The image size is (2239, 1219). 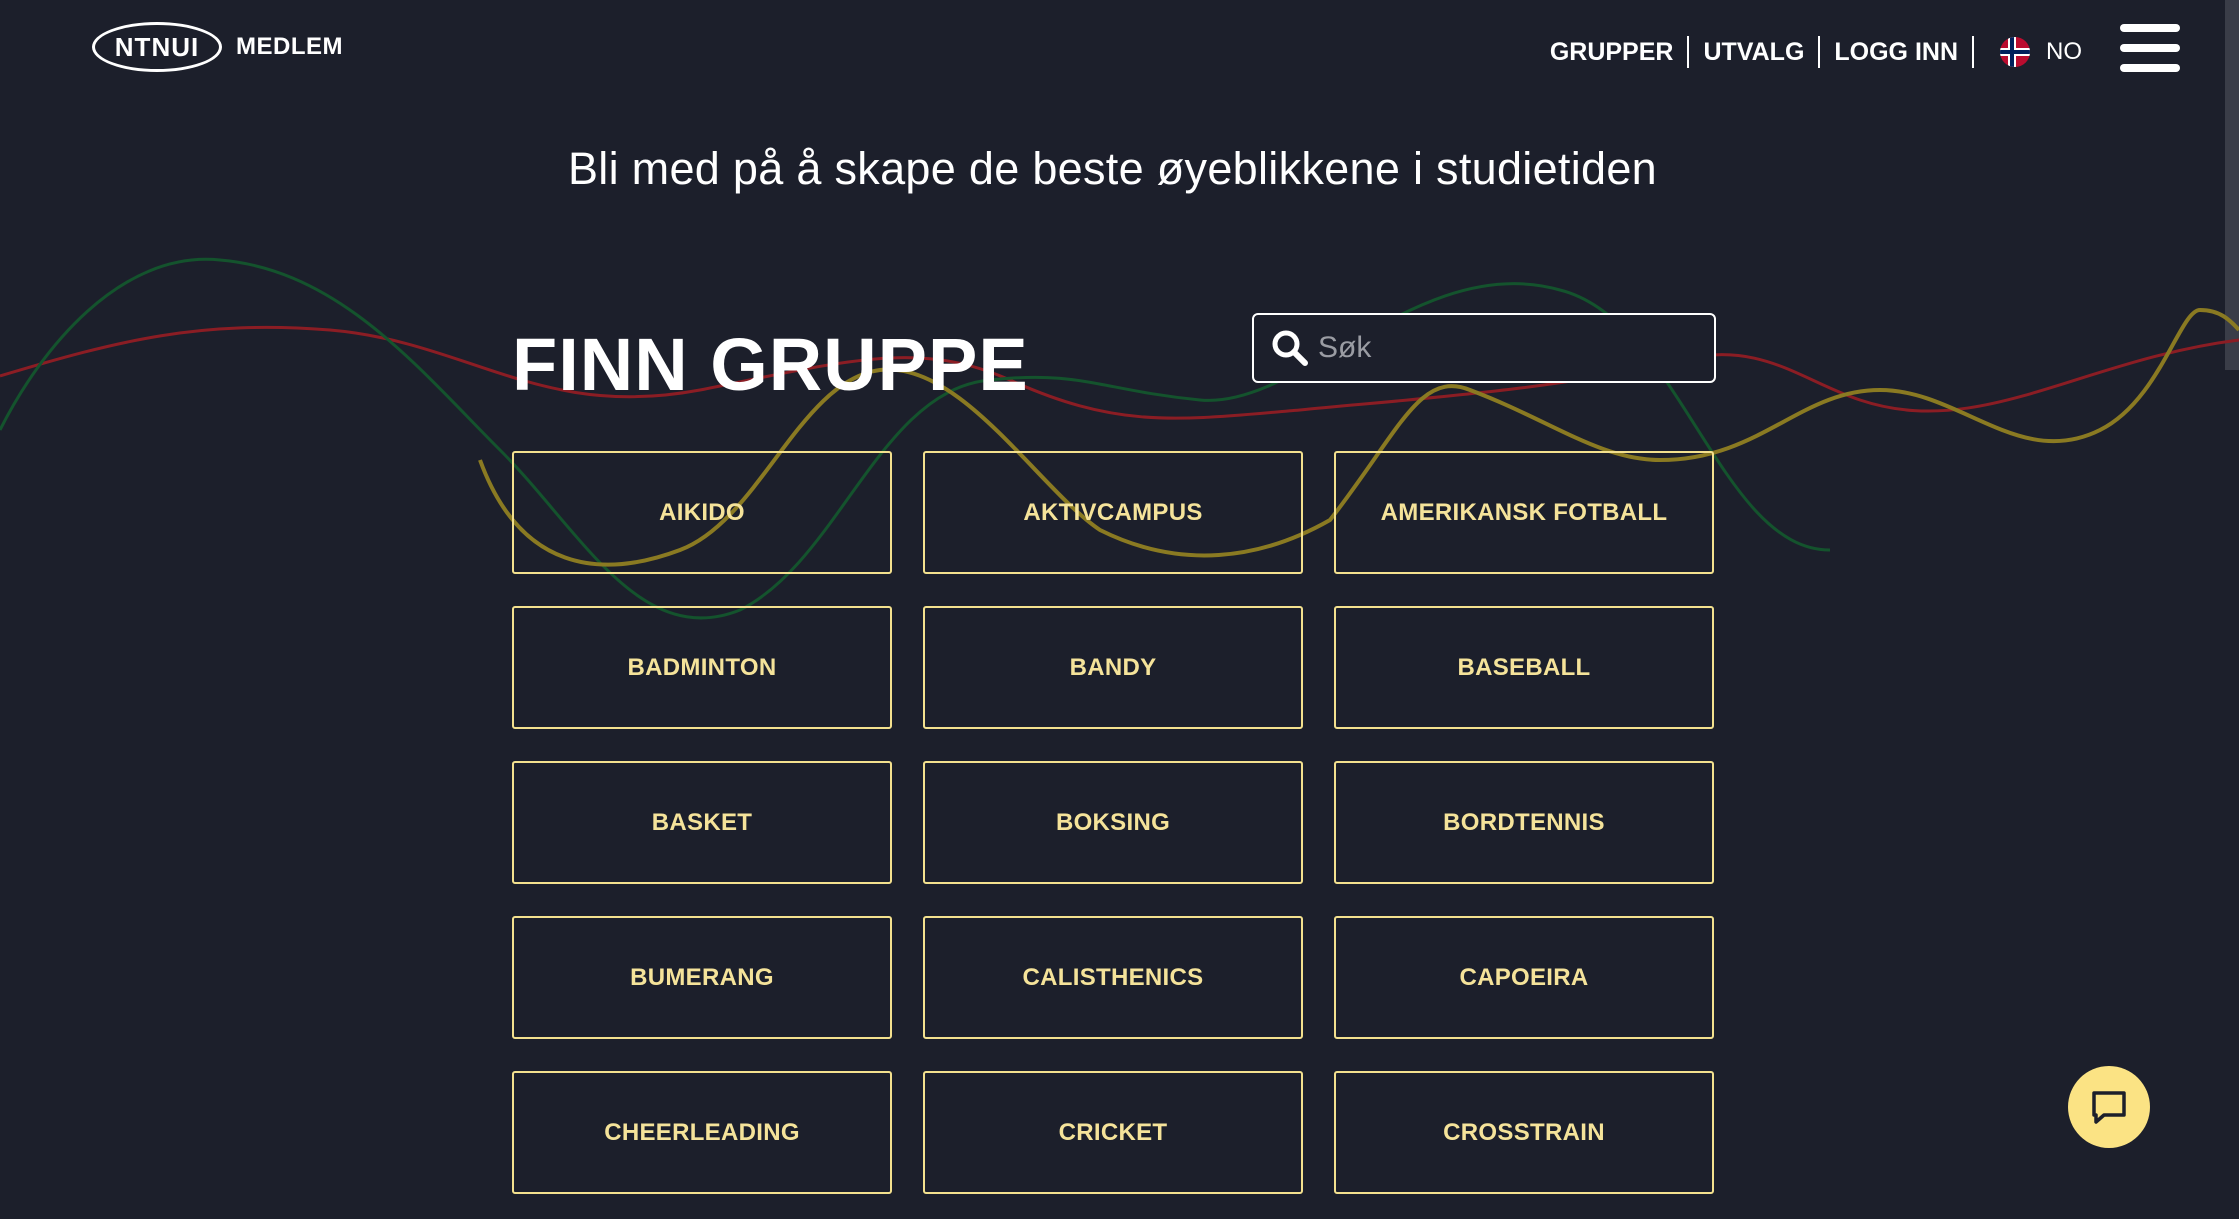 I want to click on nav-link-grupper: GRUPPER, so click(x=1612, y=52).